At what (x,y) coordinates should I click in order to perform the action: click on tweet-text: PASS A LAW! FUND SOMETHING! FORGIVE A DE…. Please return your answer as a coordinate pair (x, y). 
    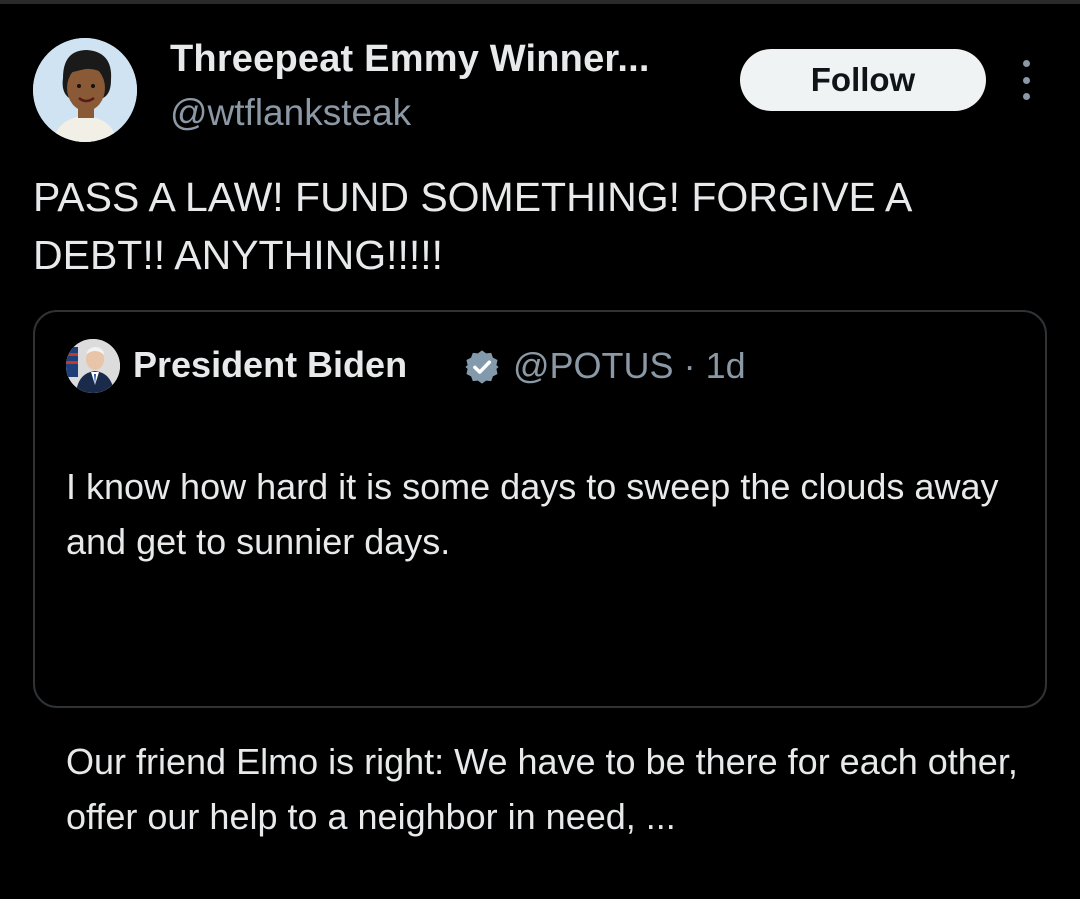
    Looking at the image, I should click on (472, 226).